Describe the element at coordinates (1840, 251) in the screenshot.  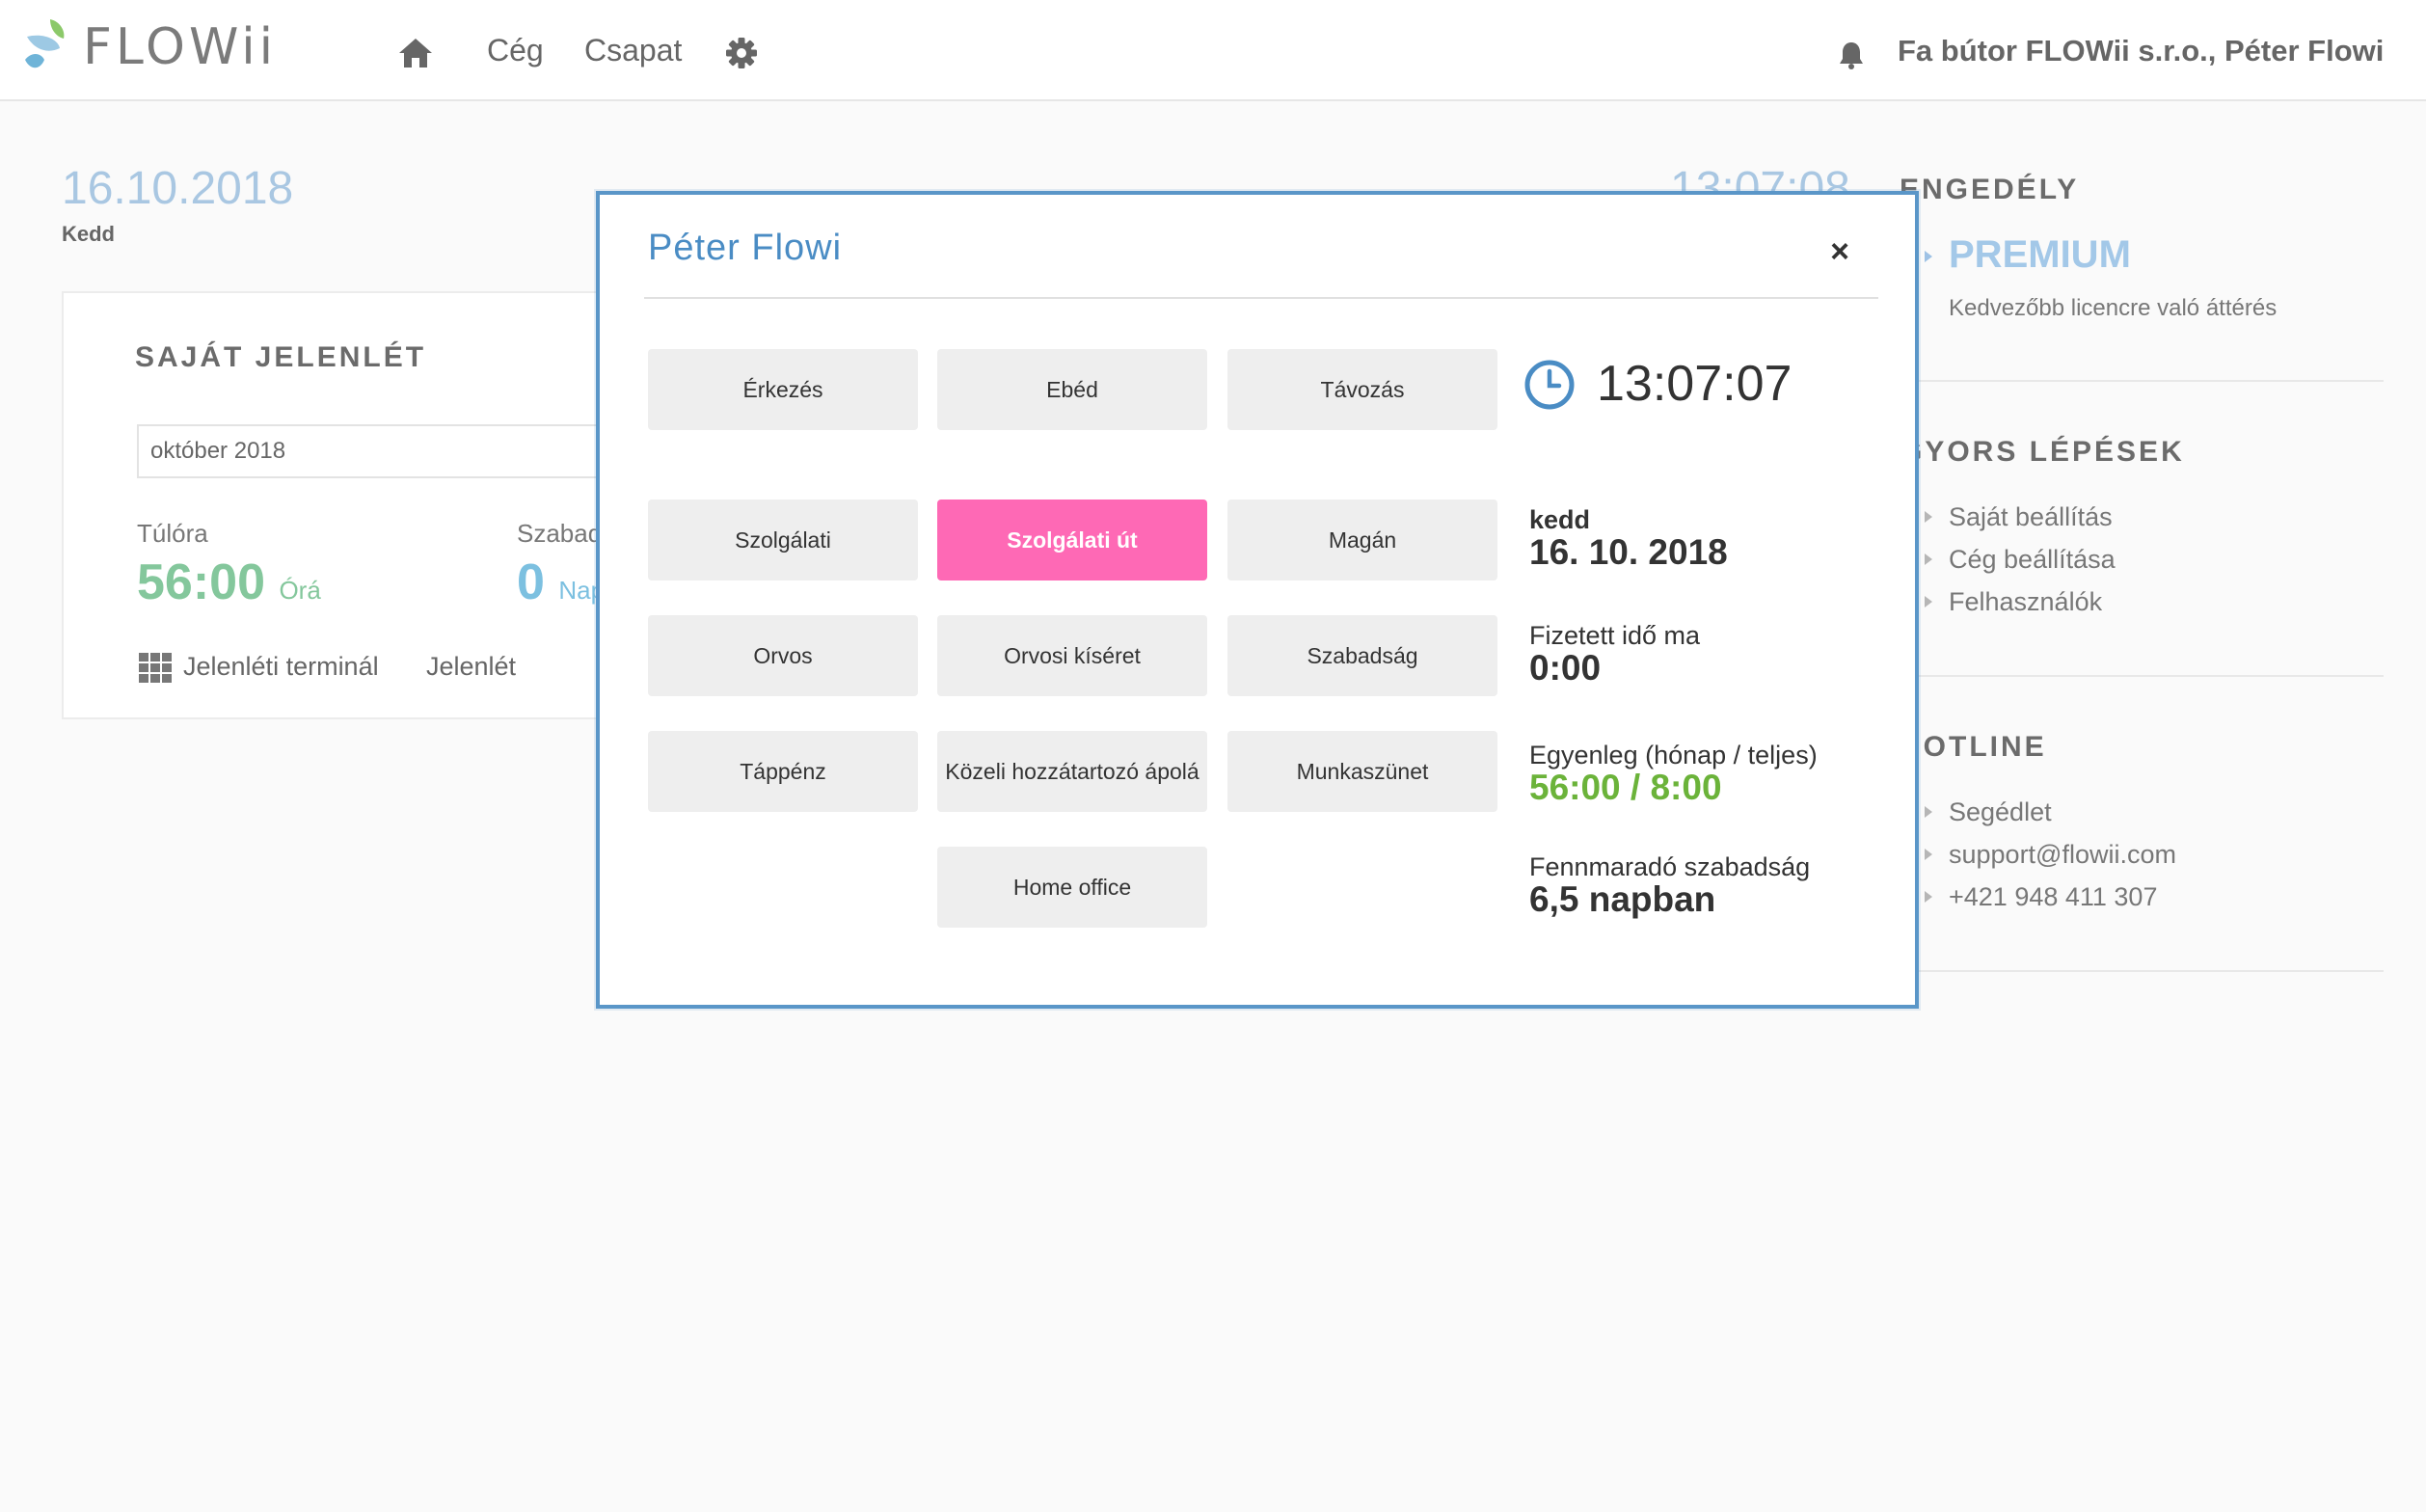
I see `close-icon: ×` at that location.